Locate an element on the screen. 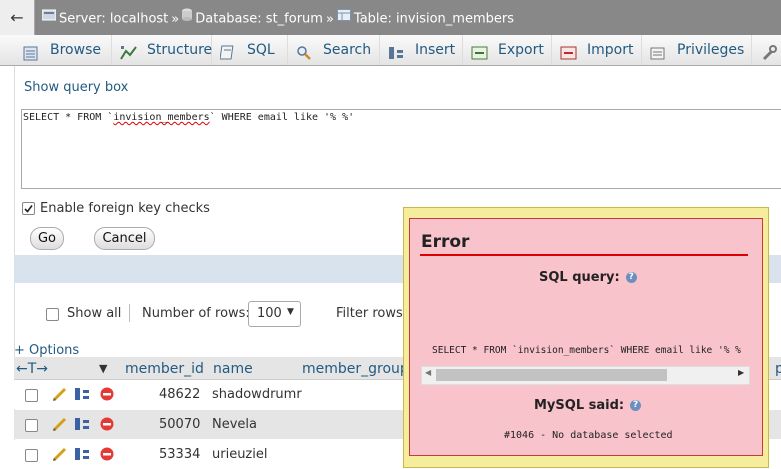 The height and width of the screenshot is (469, 781). cell-member-id: 53334 is located at coordinates (180, 454).